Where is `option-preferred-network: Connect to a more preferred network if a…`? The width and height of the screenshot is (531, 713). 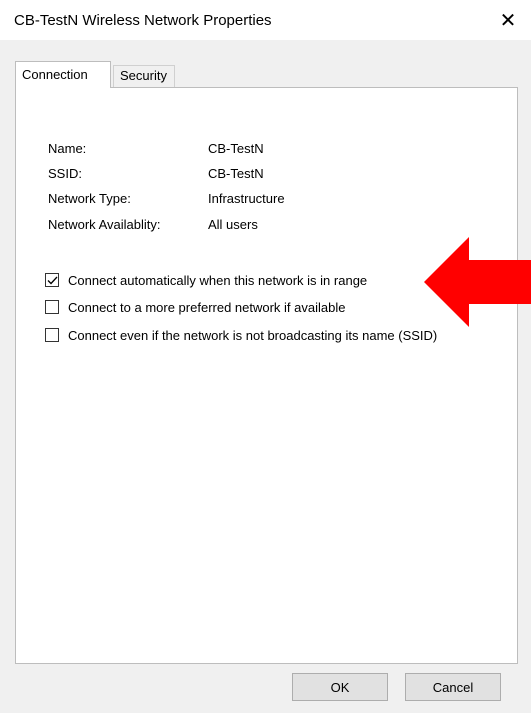
option-preferred-network: Connect to a more preferred network if a… is located at coordinates (195, 307).